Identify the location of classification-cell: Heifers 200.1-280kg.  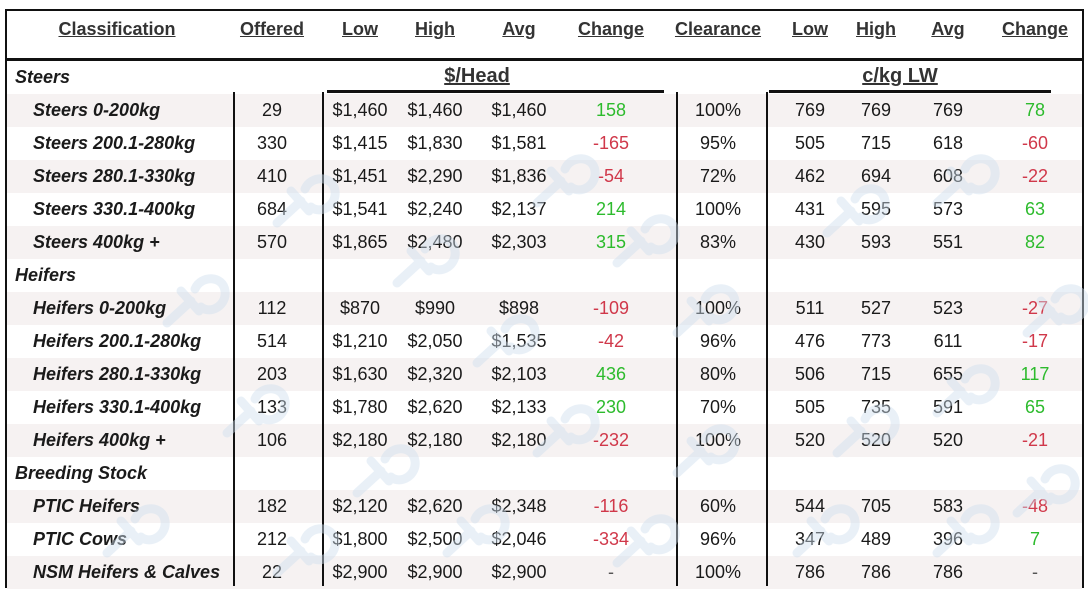
(117, 341).